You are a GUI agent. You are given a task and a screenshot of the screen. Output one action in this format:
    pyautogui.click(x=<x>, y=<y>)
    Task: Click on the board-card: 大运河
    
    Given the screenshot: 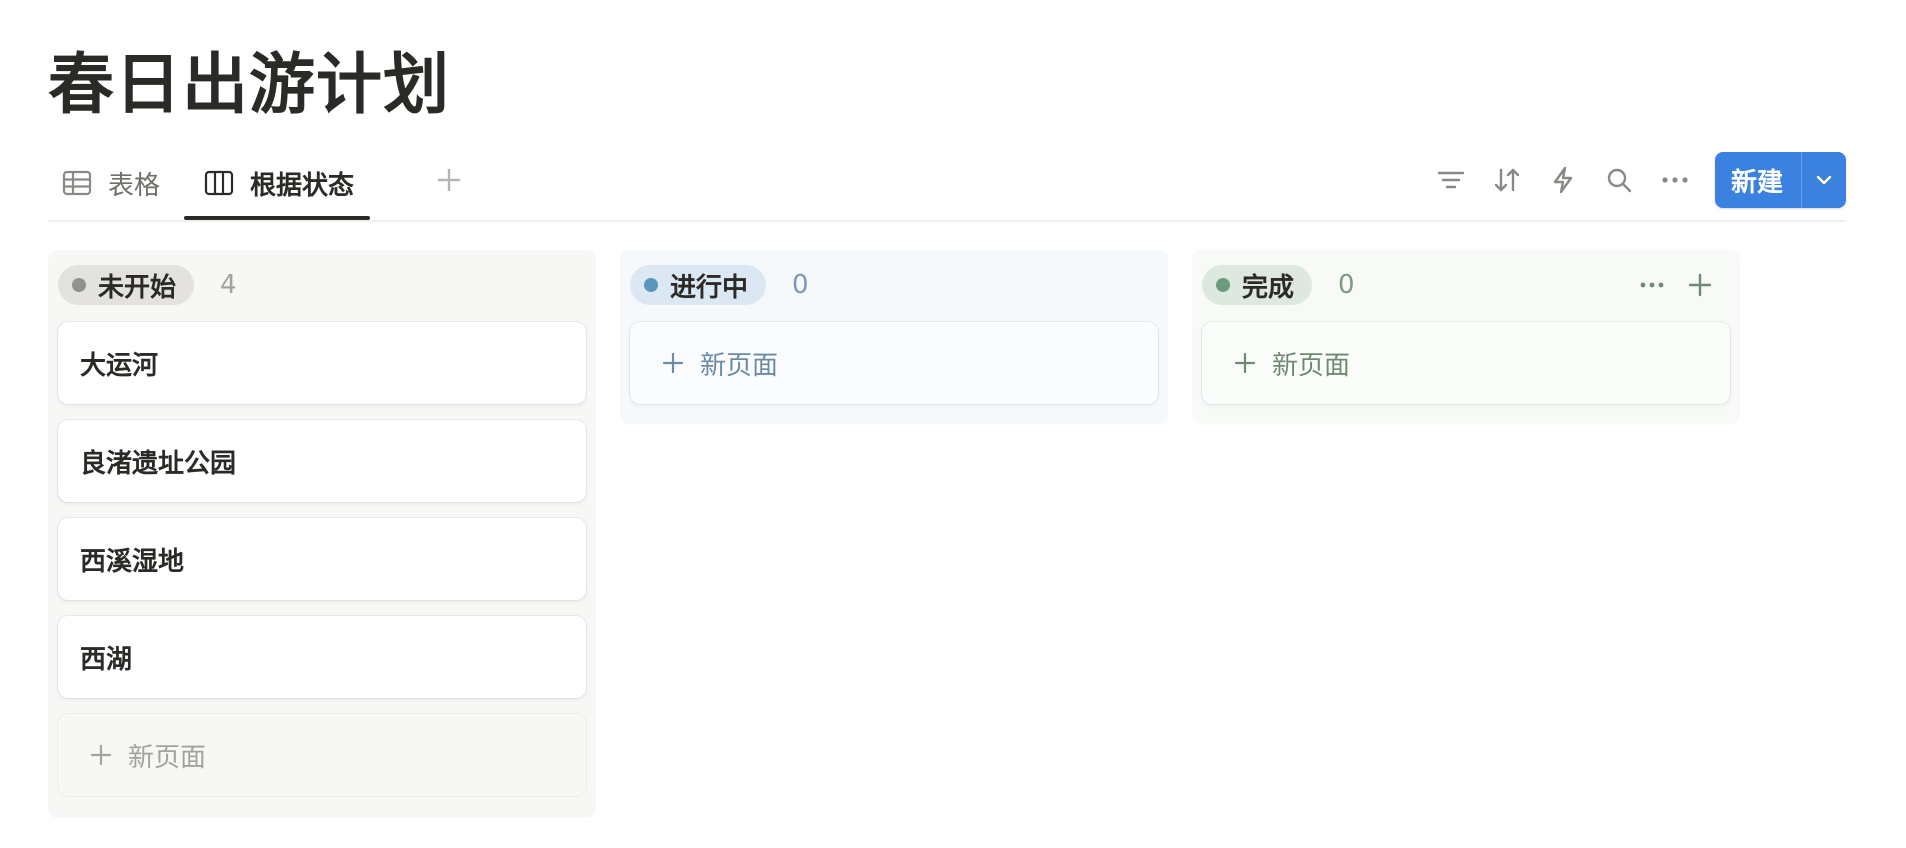 What is the action you would take?
    pyautogui.click(x=322, y=363)
    